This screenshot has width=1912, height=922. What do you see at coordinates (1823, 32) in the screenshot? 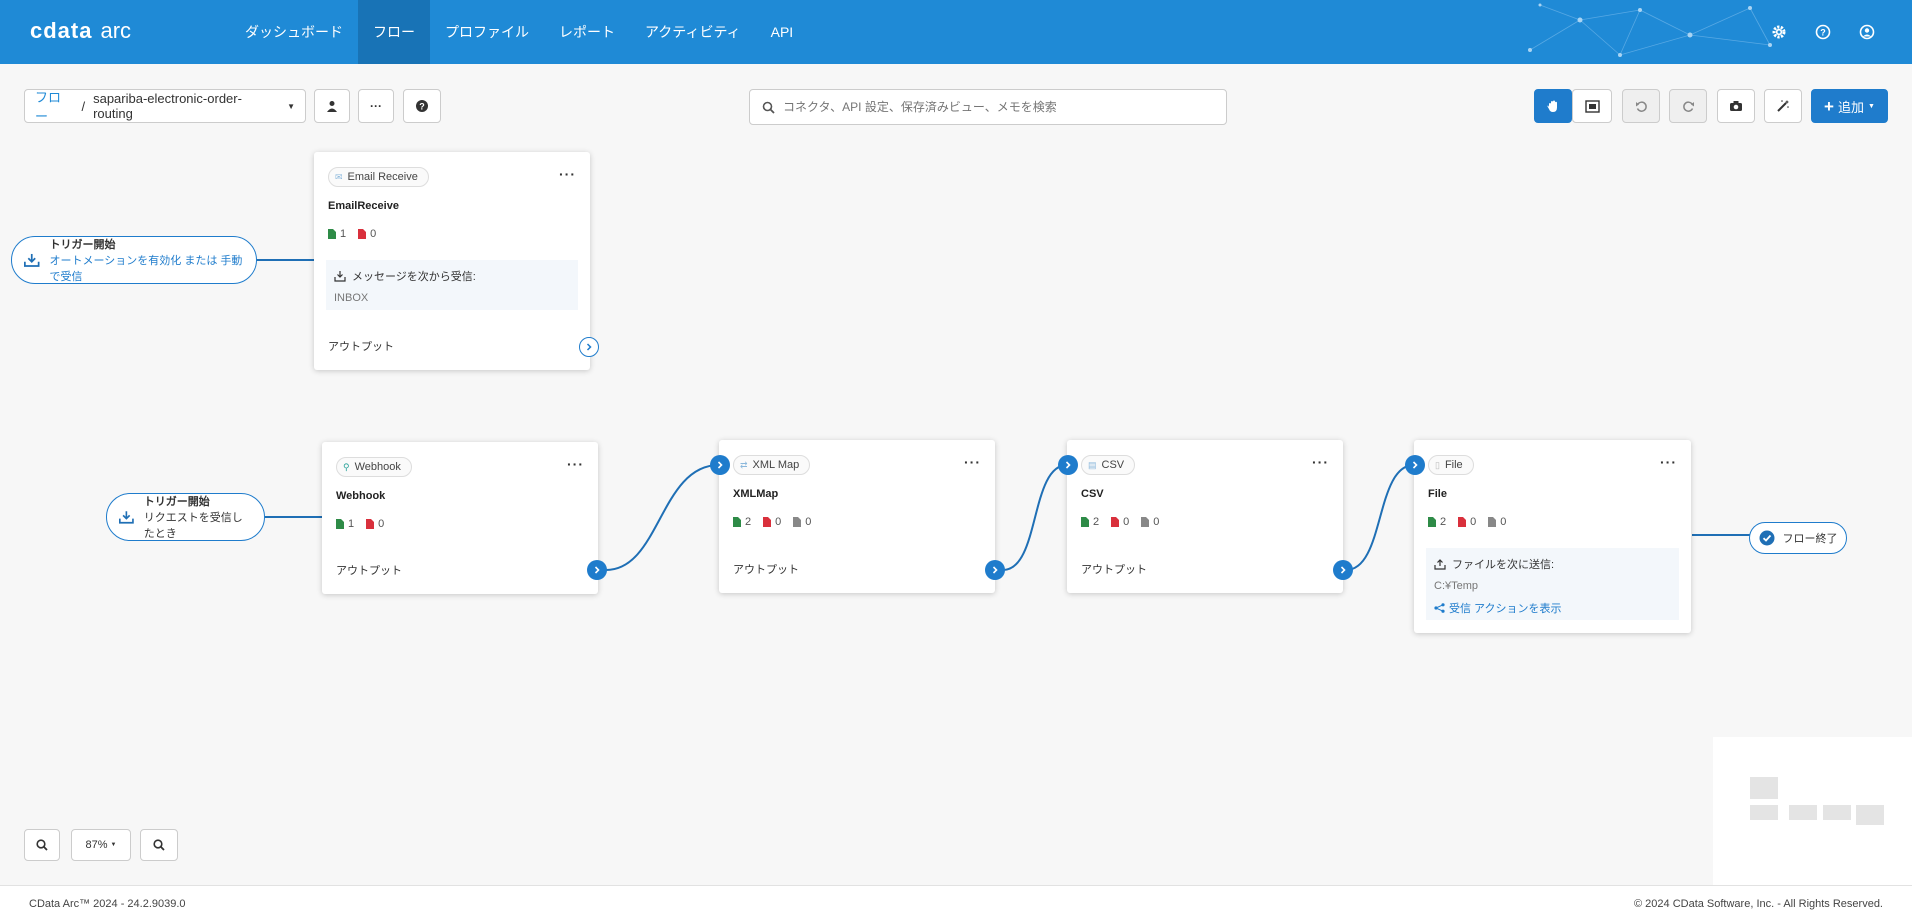
I see `help-icon: ?` at bounding box center [1823, 32].